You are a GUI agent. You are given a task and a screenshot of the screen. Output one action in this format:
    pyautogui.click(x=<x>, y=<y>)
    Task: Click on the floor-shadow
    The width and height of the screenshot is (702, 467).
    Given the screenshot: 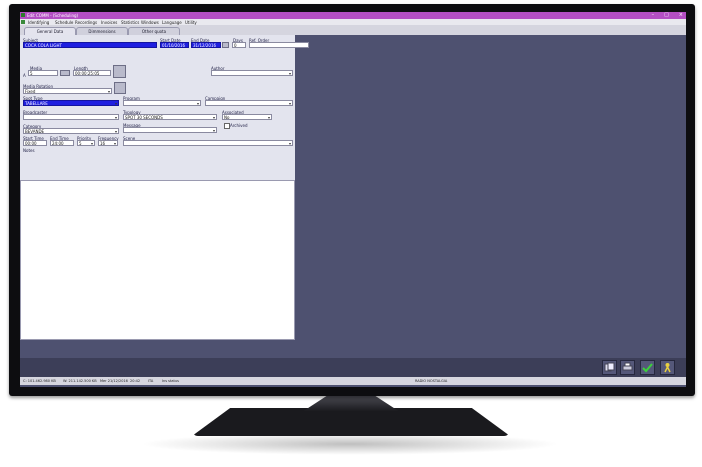 What is the action you would take?
    pyautogui.click(x=350, y=444)
    